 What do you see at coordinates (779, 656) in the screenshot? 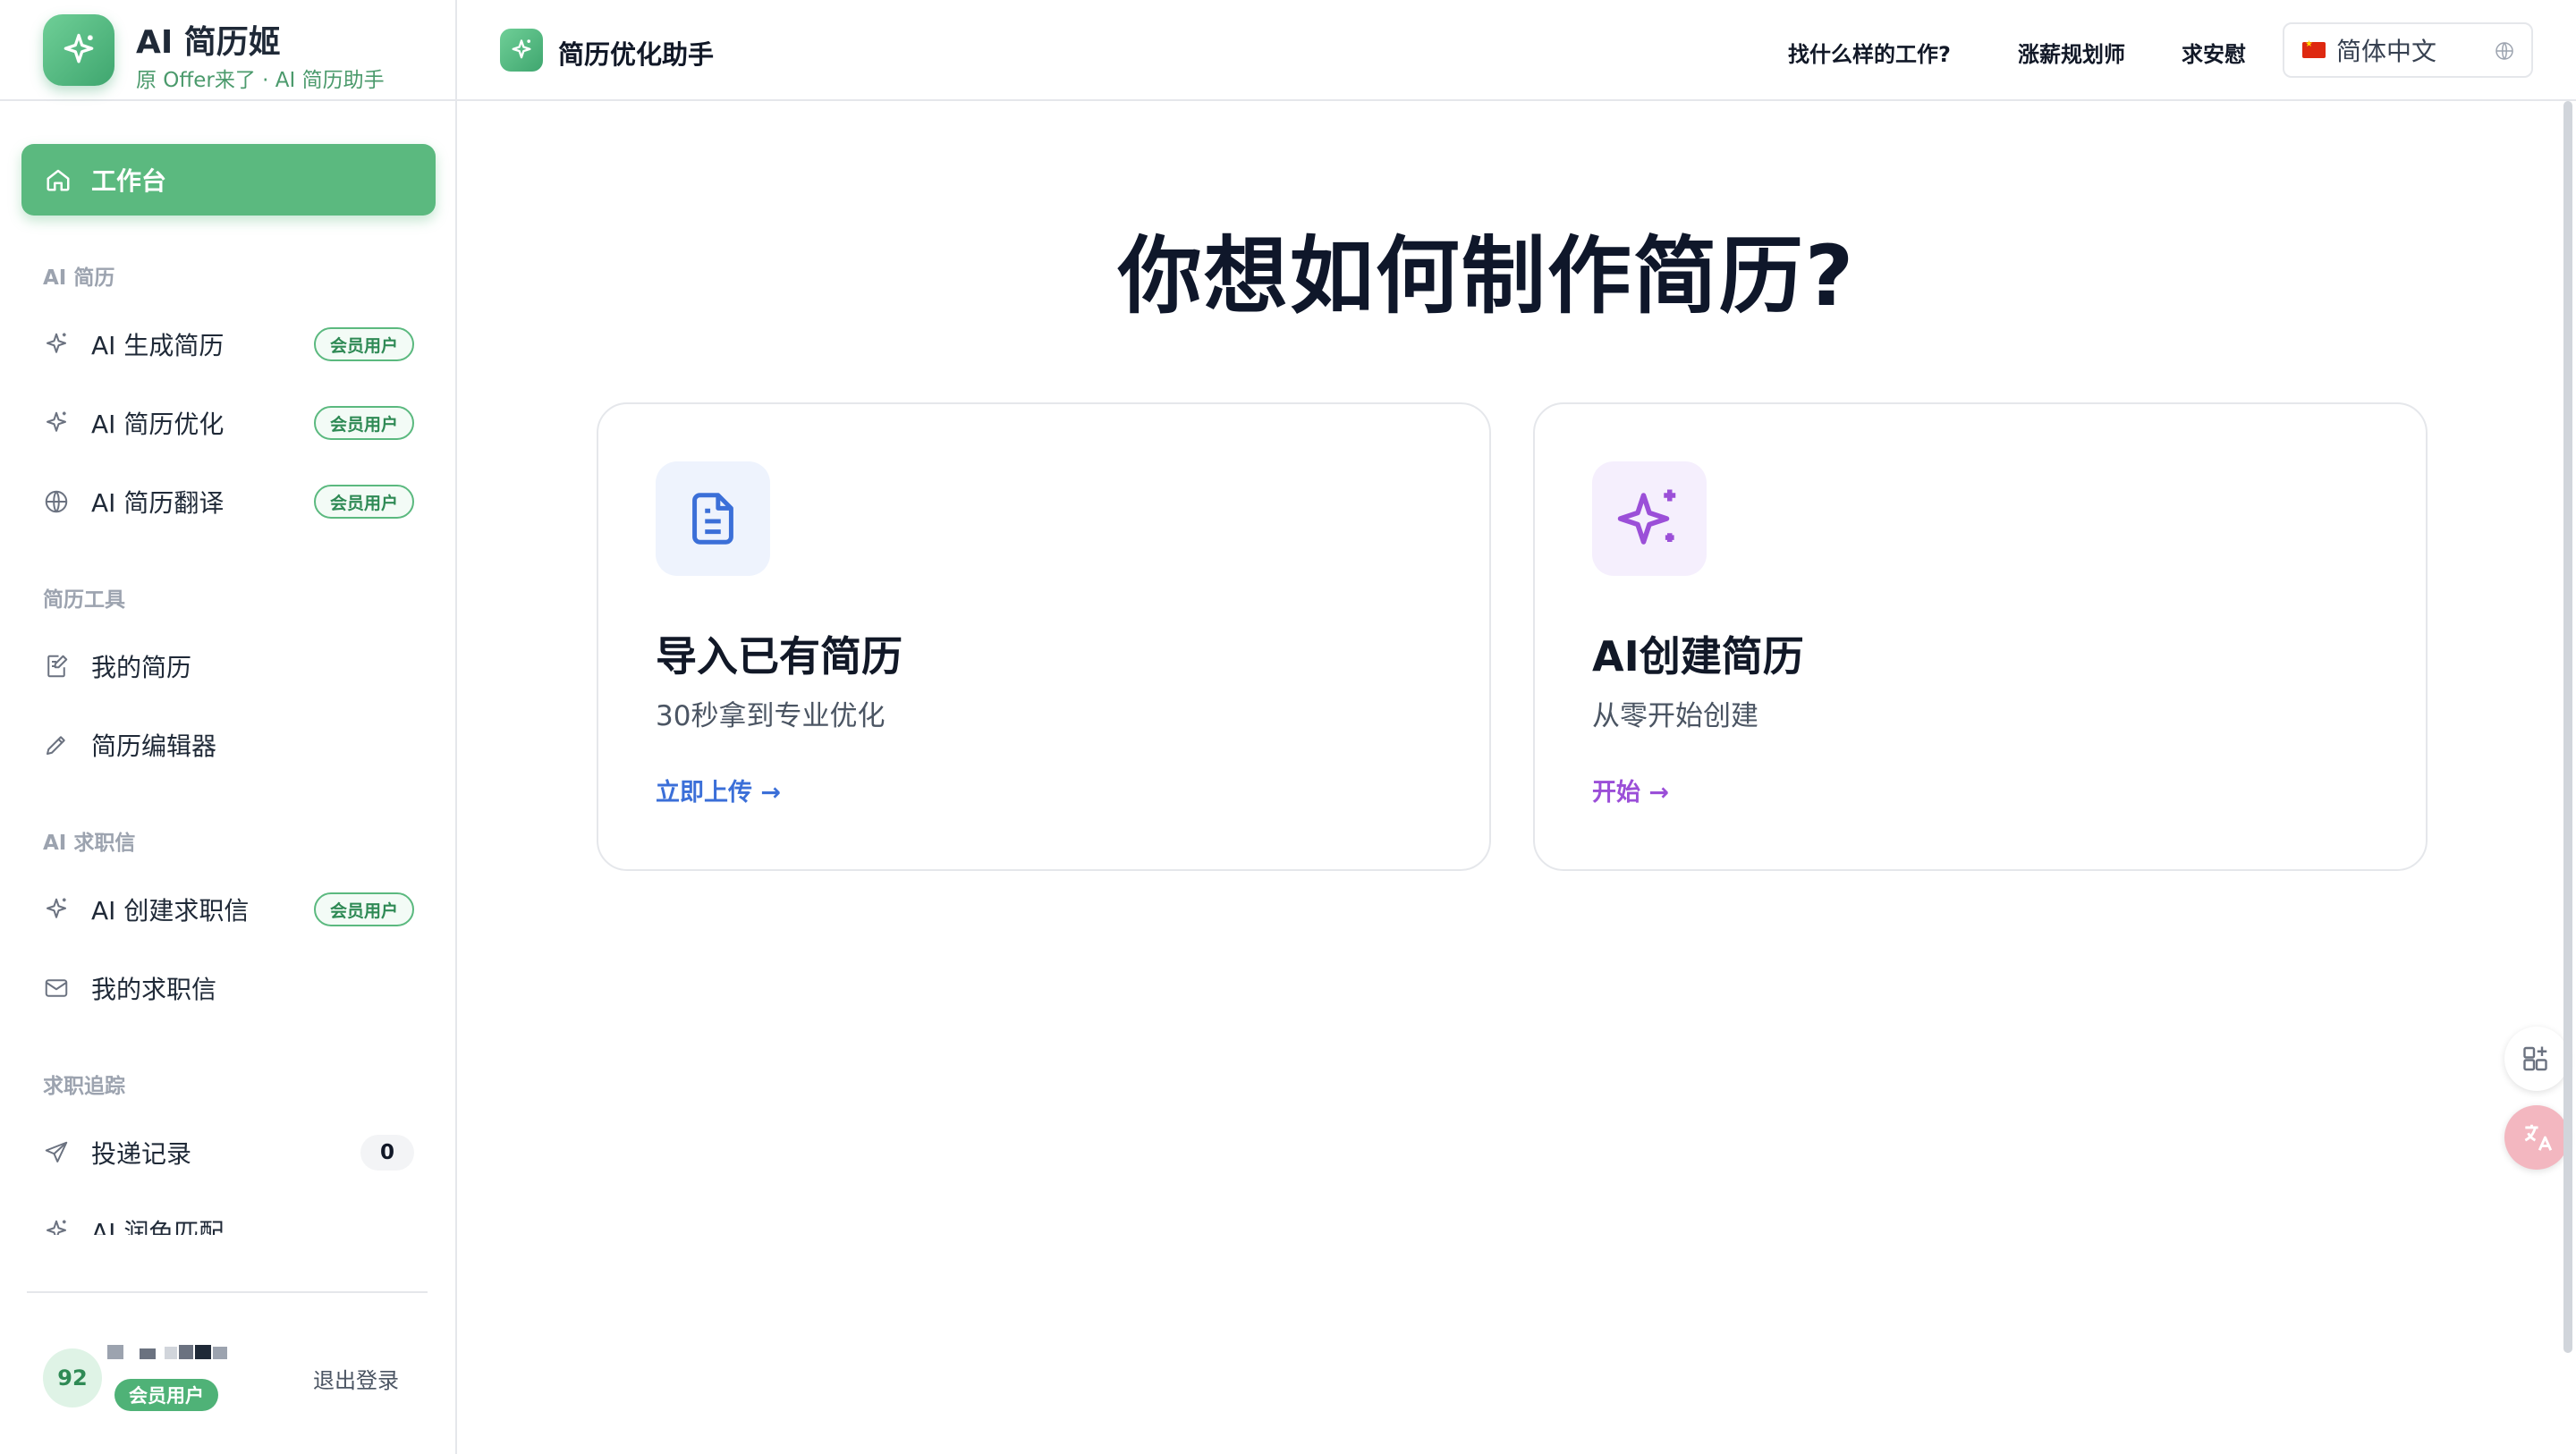
I see `card-title: 导入已有简历` at bounding box center [779, 656].